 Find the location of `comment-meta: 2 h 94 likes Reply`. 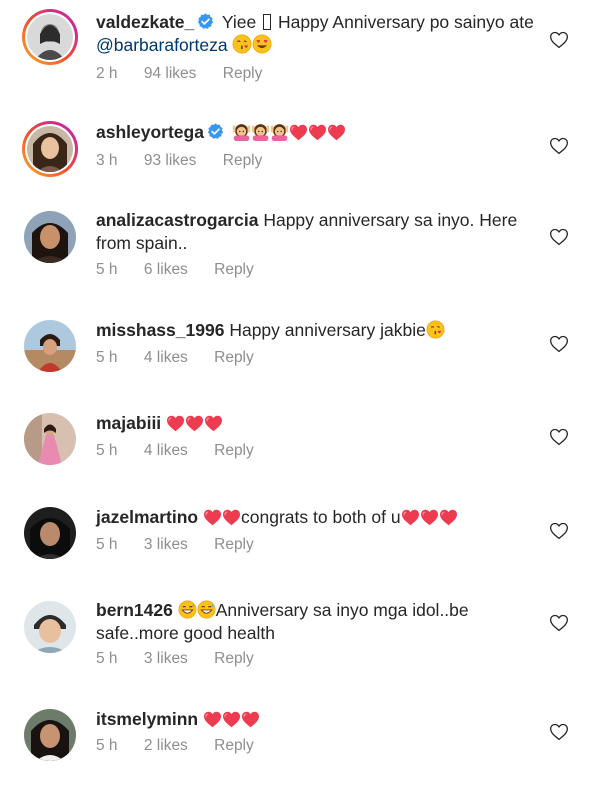

comment-meta: 2 h 94 likes Reply is located at coordinates (190, 74).